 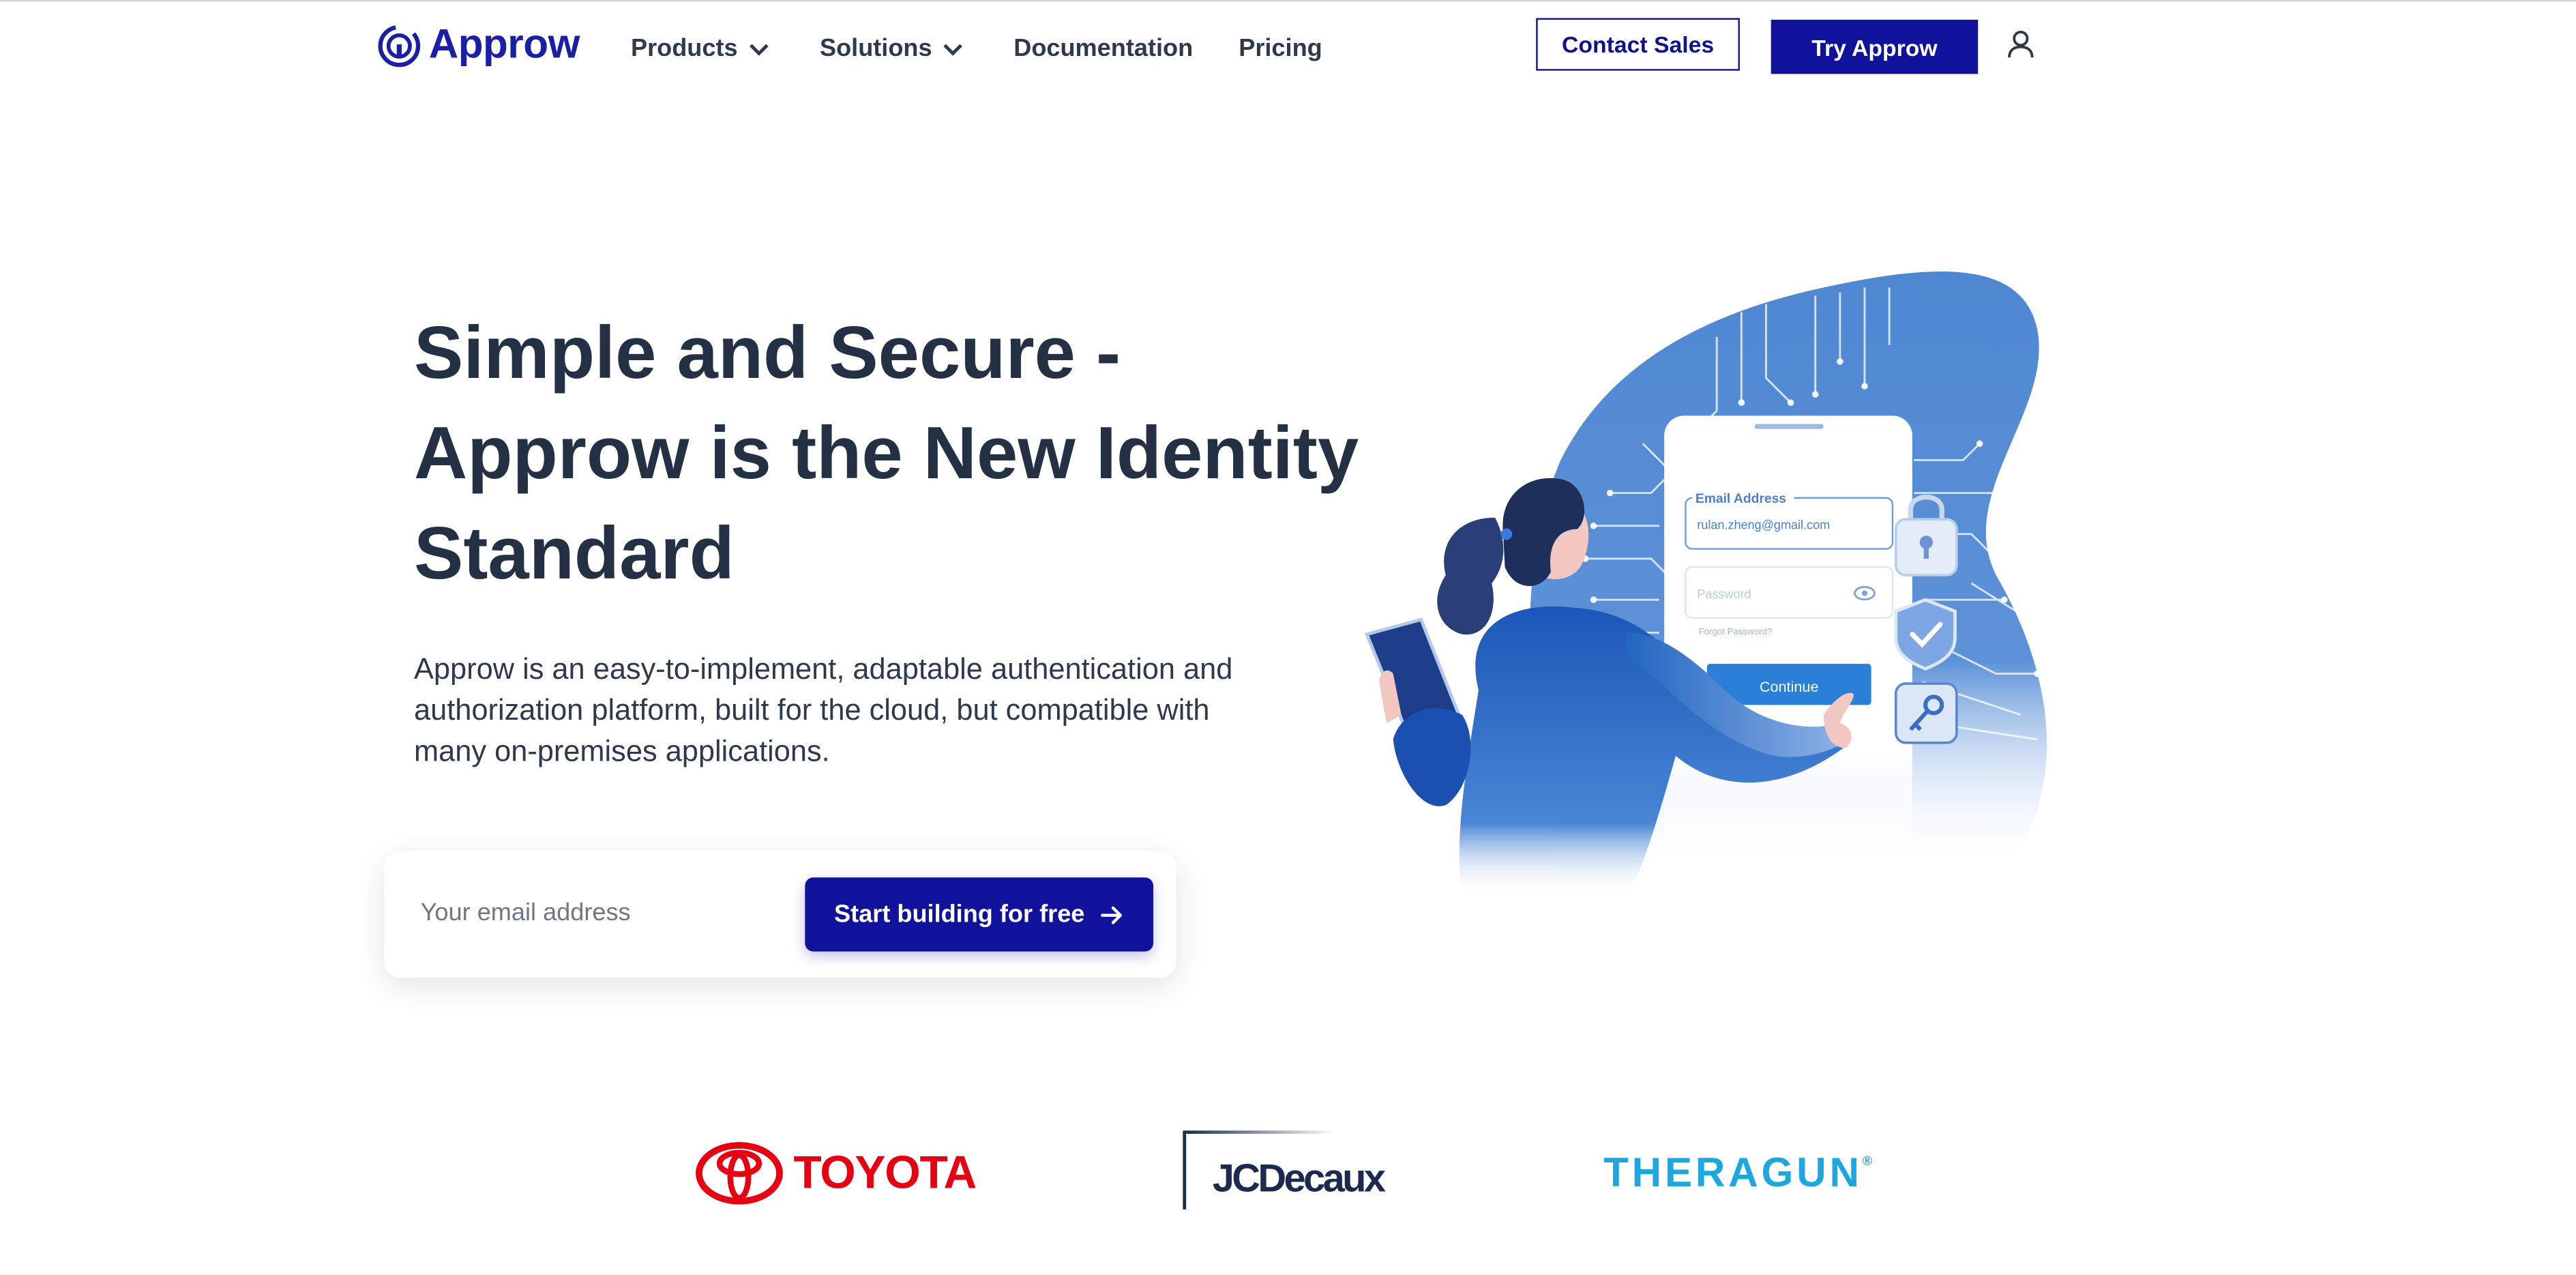 I want to click on theragun-logo: THERAGUN®, so click(x=1737, y=1174).